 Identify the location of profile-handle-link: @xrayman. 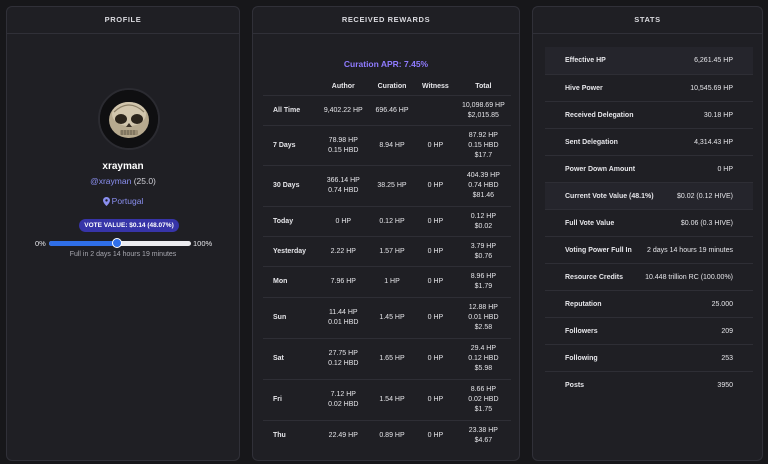
(110, 181).